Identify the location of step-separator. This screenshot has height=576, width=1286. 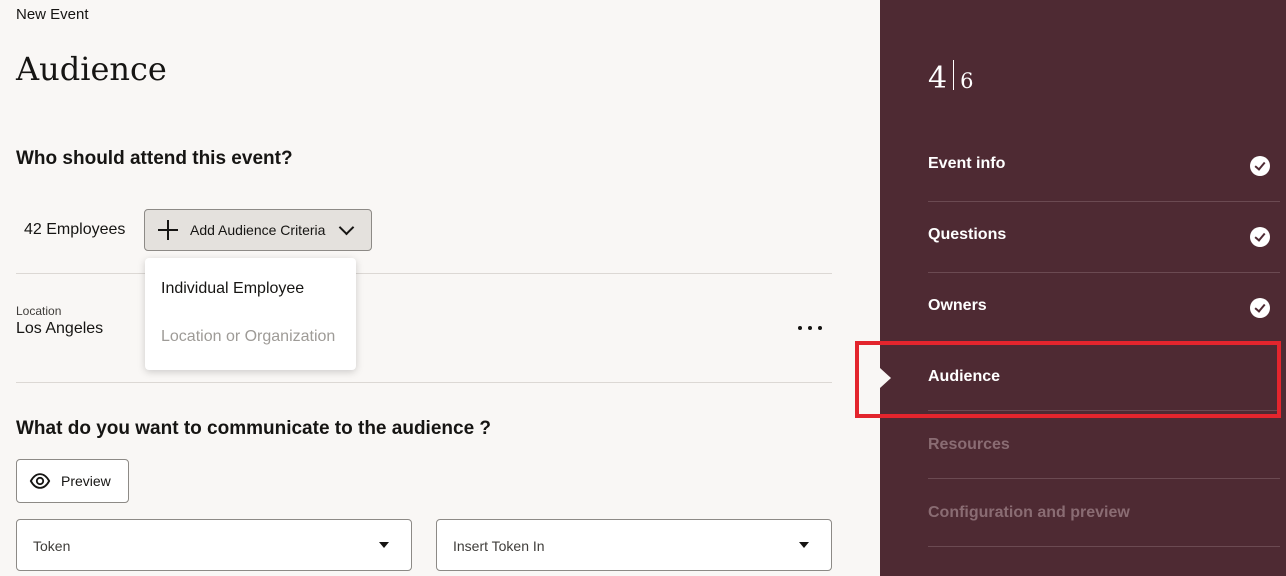
(954, 75).